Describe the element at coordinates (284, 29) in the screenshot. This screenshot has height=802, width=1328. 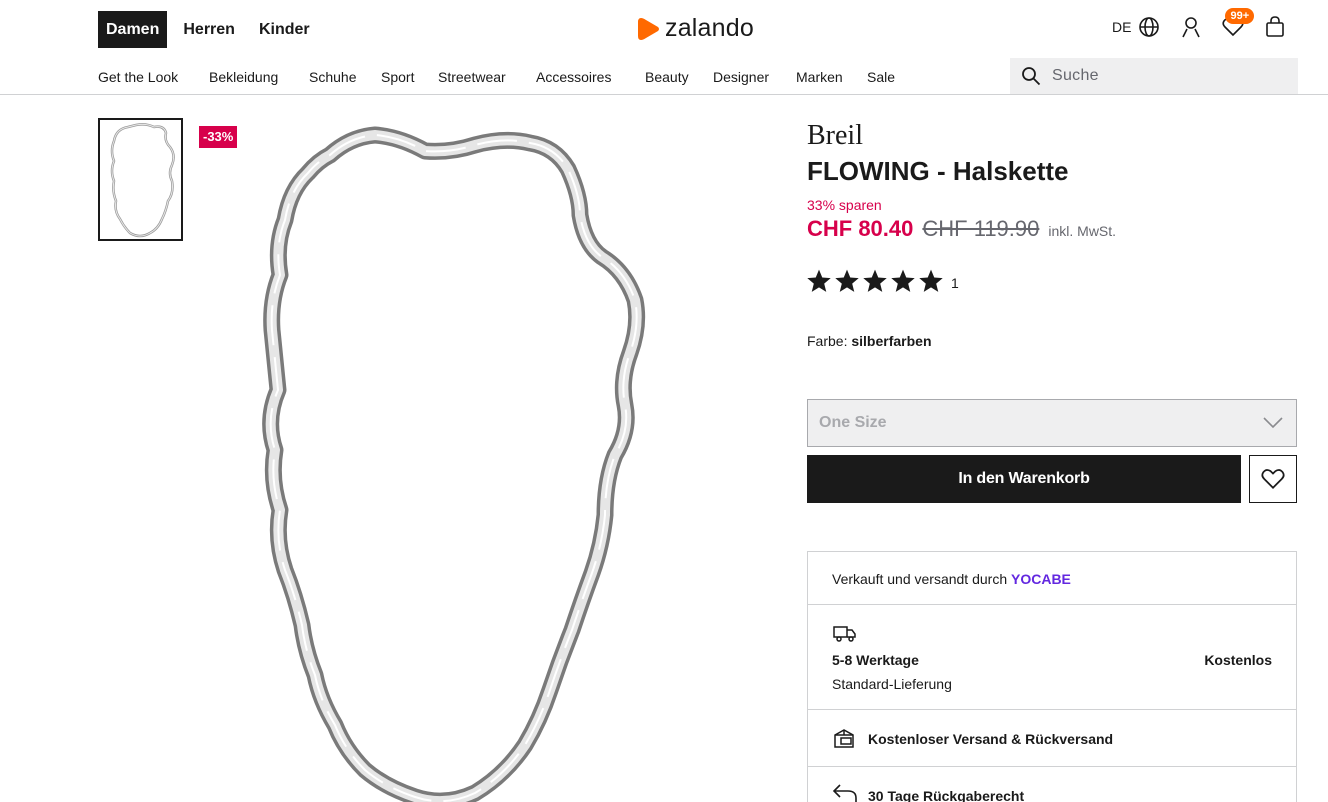
I see `tab-kinder: Kinder` at that location.